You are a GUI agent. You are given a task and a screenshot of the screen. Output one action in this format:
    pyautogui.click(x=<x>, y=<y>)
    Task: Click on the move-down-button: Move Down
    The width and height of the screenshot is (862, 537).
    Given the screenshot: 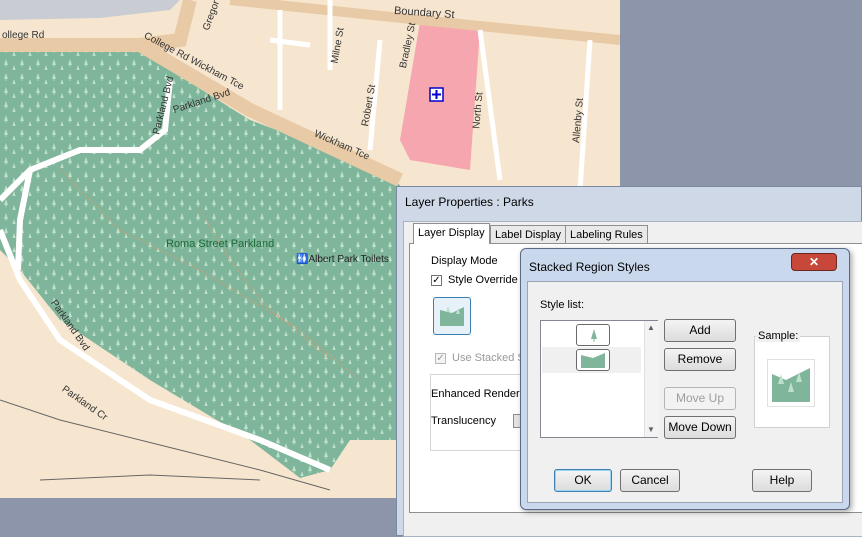 What is the action you would take?
    pyautogui.click(x=700, y=427)
    